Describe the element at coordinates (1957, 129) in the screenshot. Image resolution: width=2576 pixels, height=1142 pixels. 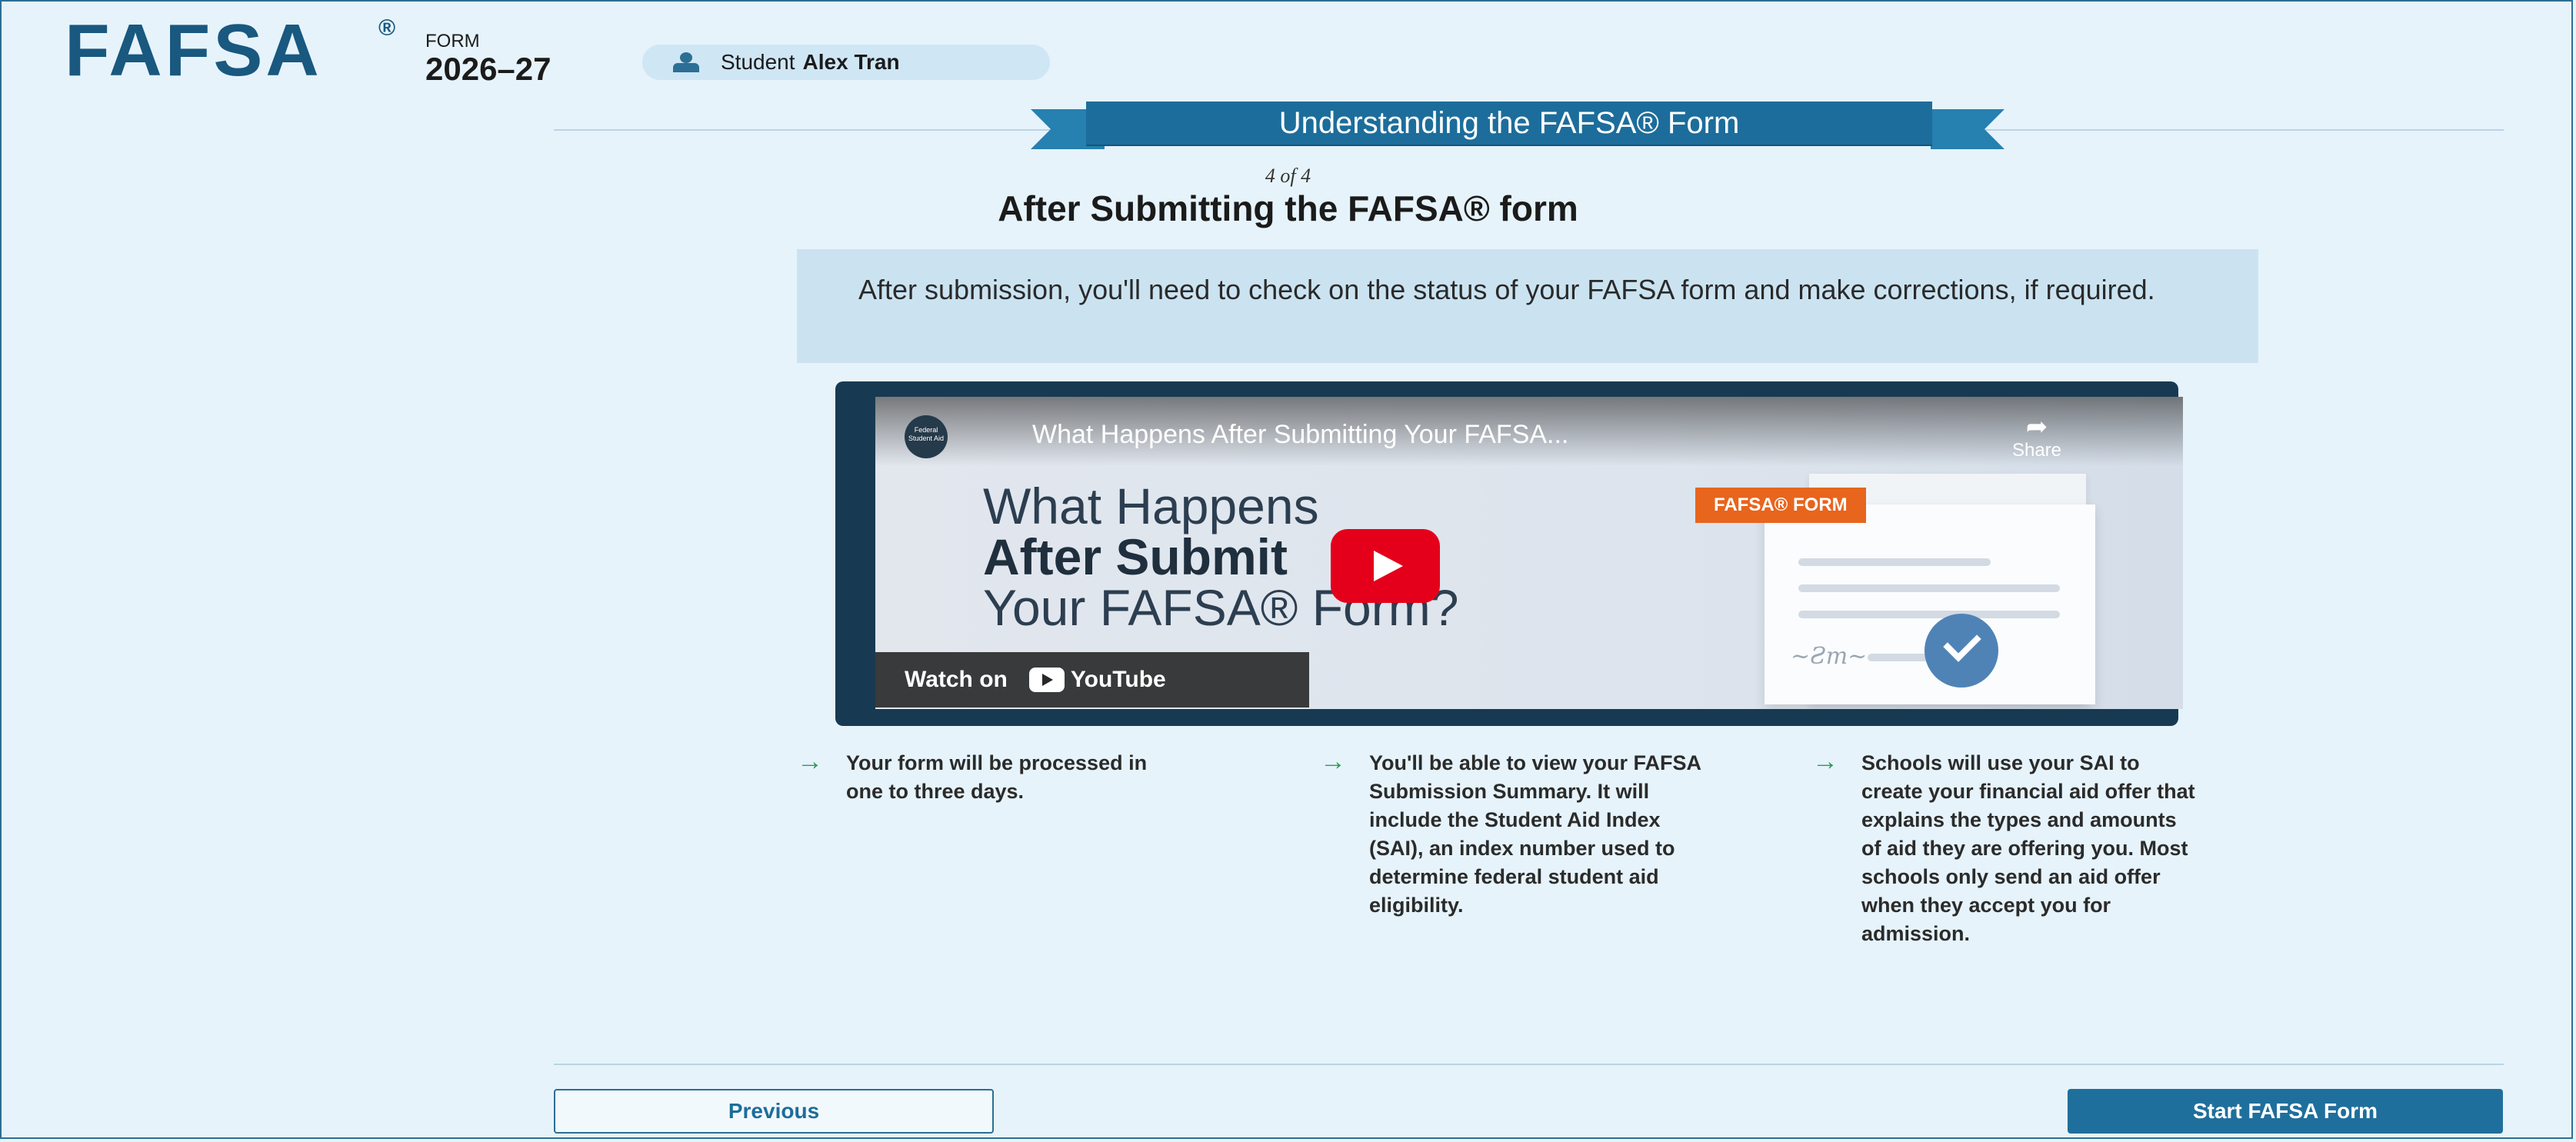
I see `ribbon-fold-right` at that location.